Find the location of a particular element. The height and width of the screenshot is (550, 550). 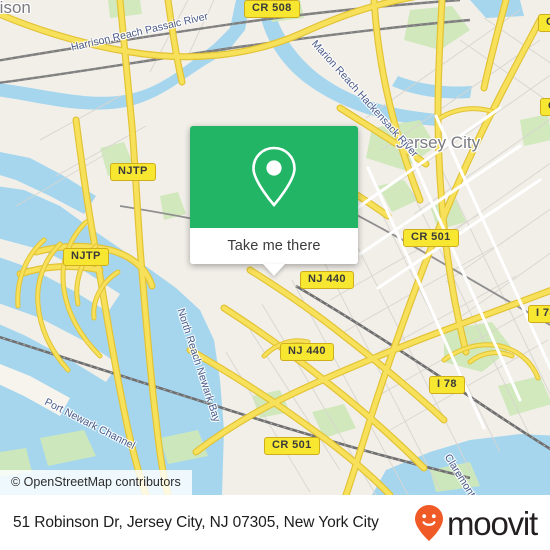

popup-header is located at coordinates (274, 177).